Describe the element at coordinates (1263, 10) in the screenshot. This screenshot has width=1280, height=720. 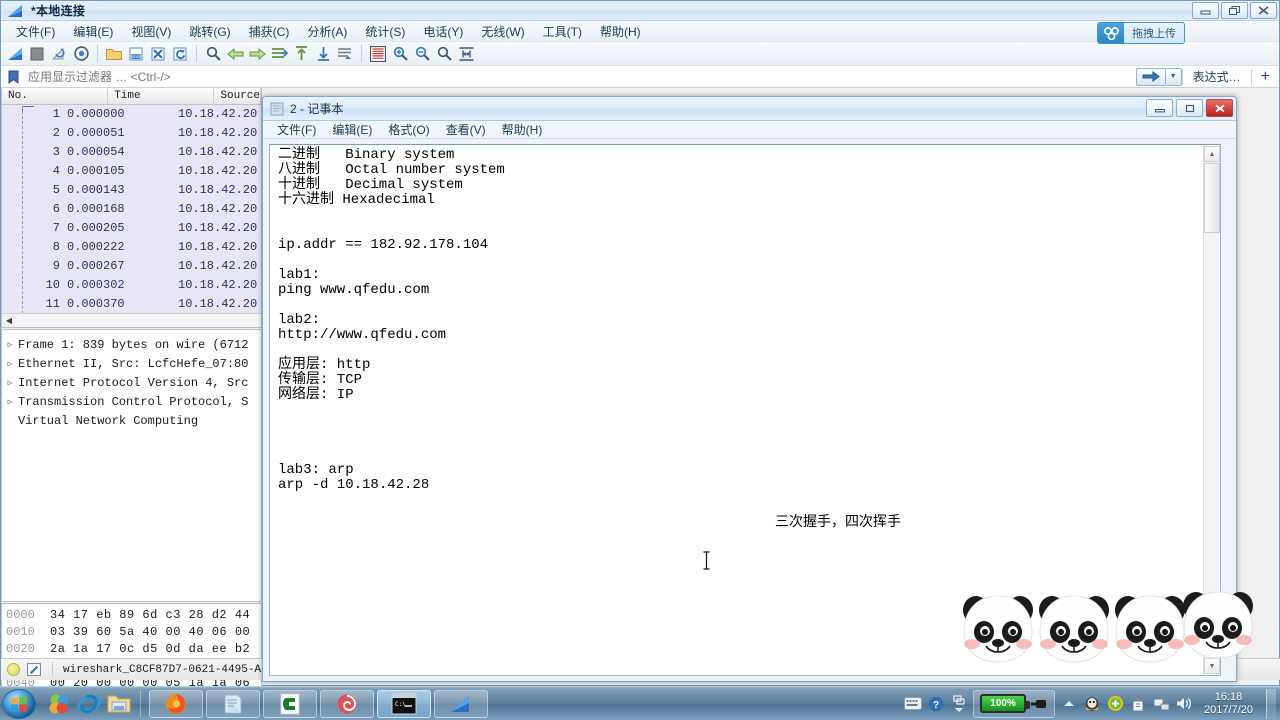
I see `wireshark-close-button` at that location.